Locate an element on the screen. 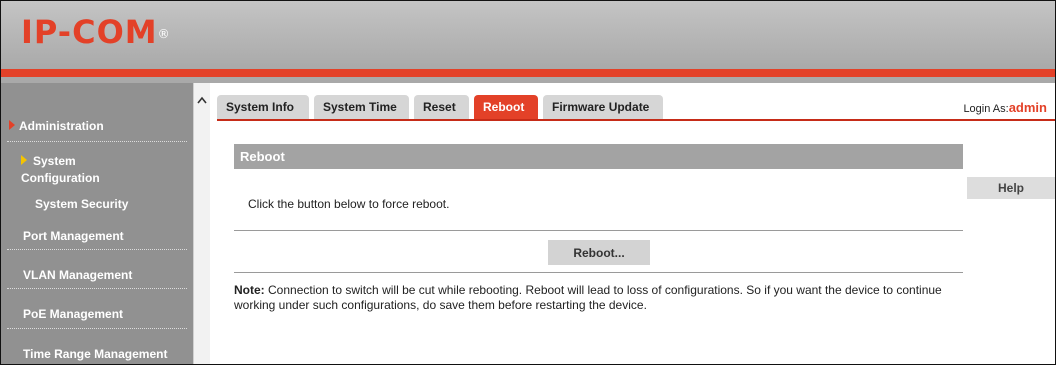  tab-system-info: System Info is located at coordinates (263, 107).